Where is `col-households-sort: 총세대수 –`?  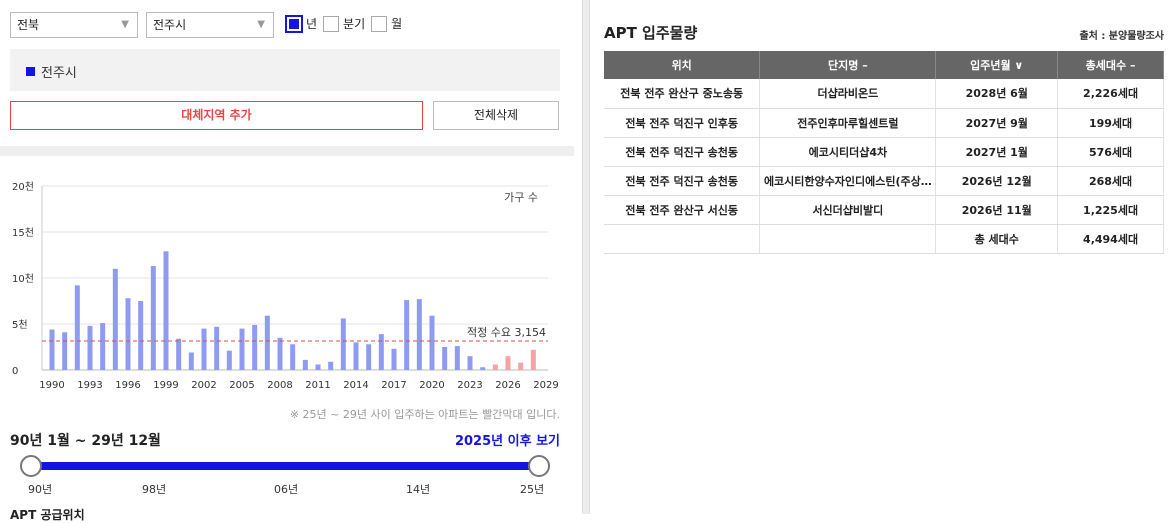 col-households-sort: 총세대수 – is located at coordinates (1110, 65).